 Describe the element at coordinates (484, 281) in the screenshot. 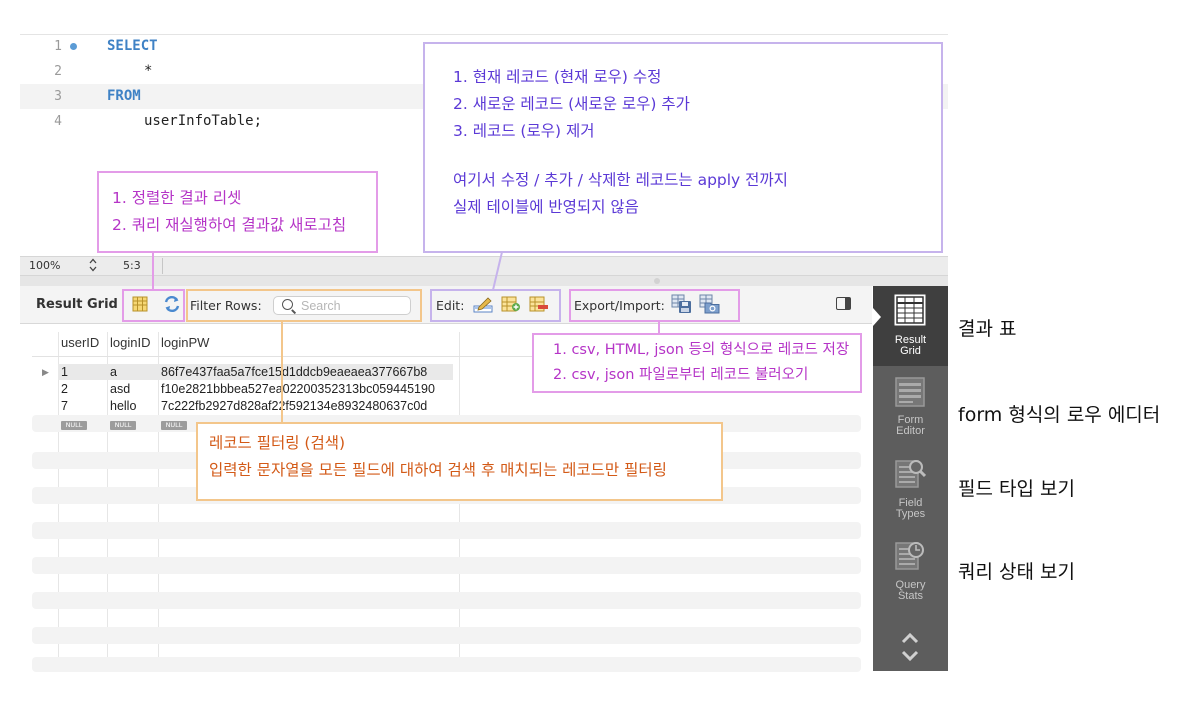

I see `panel-splitter` at that location.